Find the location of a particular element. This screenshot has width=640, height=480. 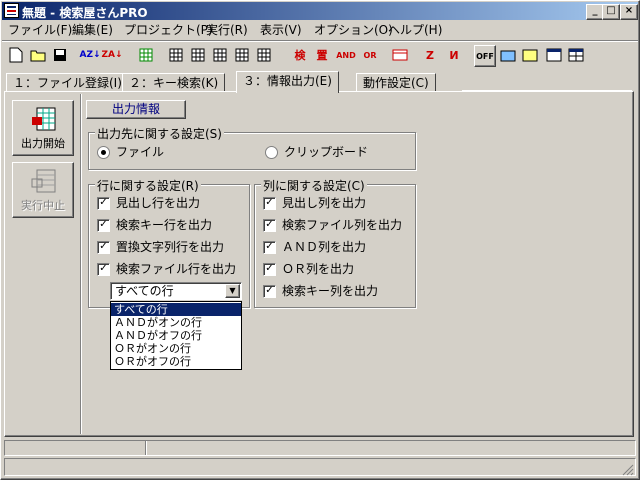

resize-grip-icon is located at coordinates (628, 470).